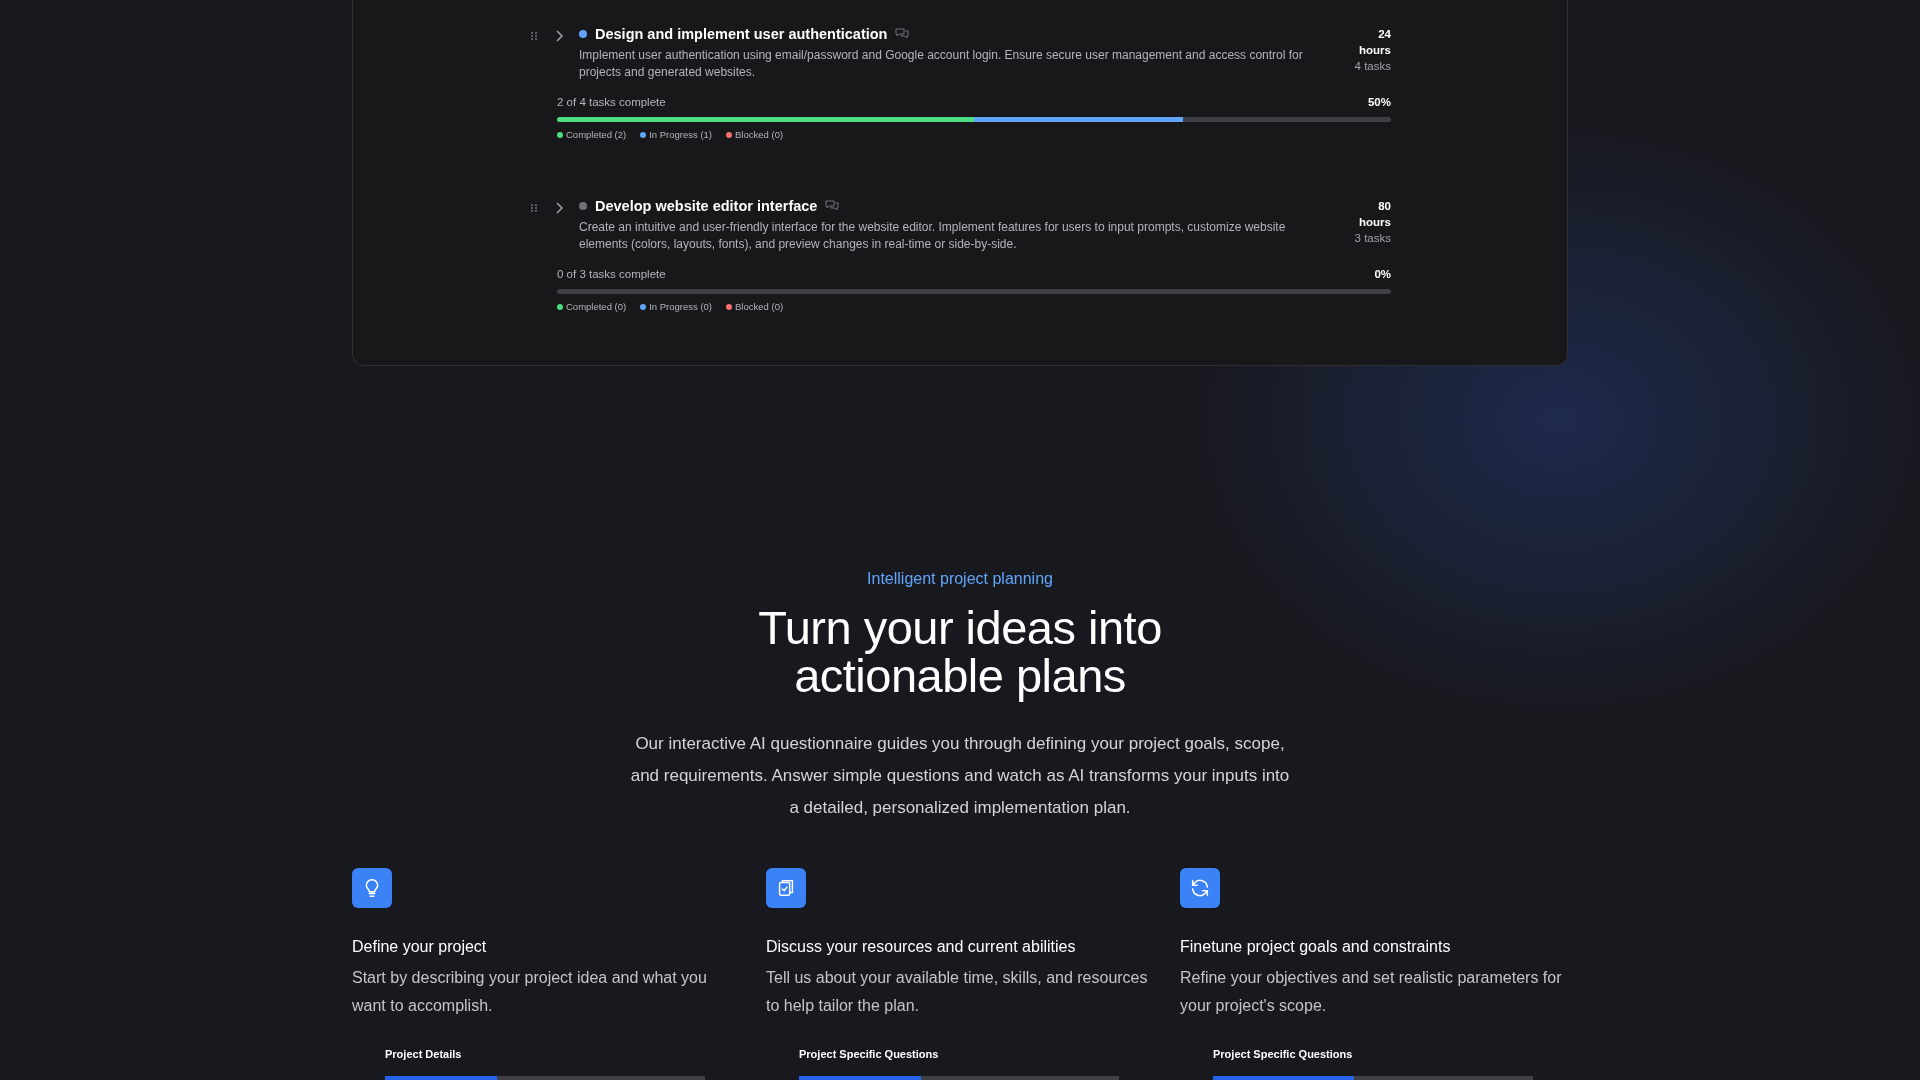  Describe the element at coordinates (960, 652) in the screenshot. I see `section-headline: Turn your ideas into actionable plans` at that location.